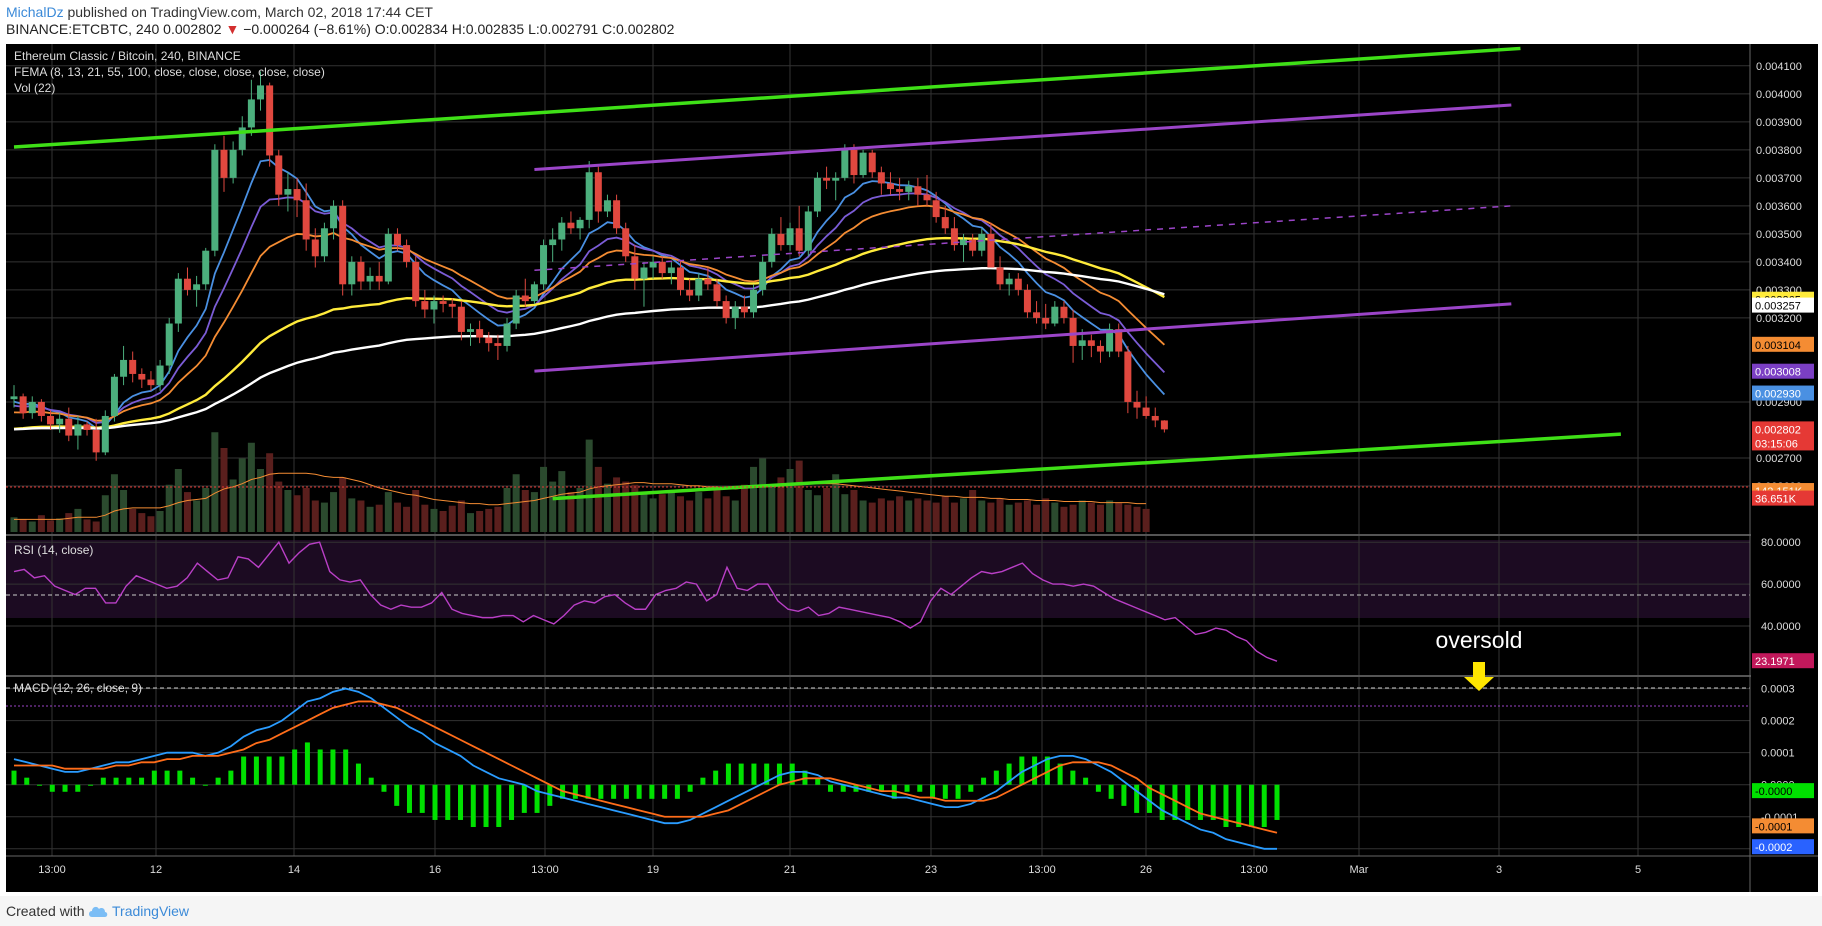 Image resolution: width=1822 pixels, height=926 pixels. I want to click on main-pane-title: Ethereum Classic / Bitcoin, 240, BINANCE, so click(127, 56).